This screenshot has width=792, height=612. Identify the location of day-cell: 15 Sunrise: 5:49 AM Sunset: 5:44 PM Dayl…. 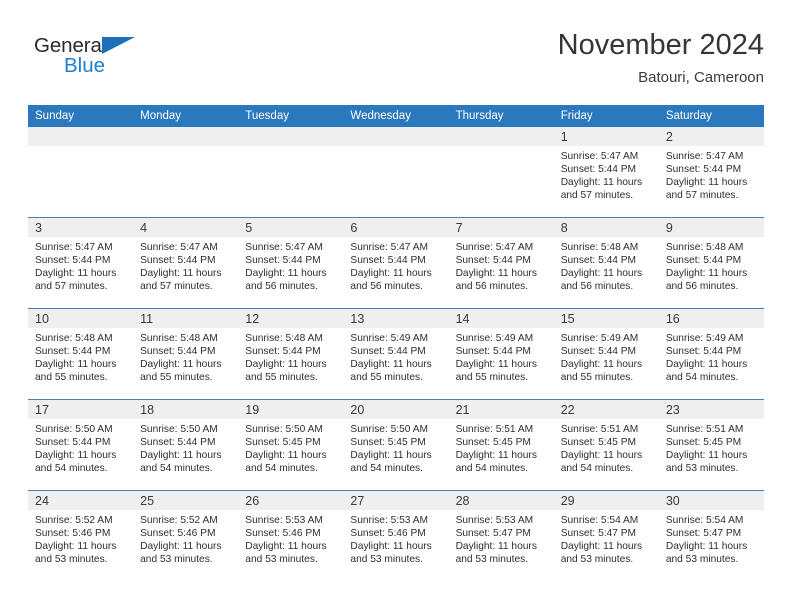
(606, 354).